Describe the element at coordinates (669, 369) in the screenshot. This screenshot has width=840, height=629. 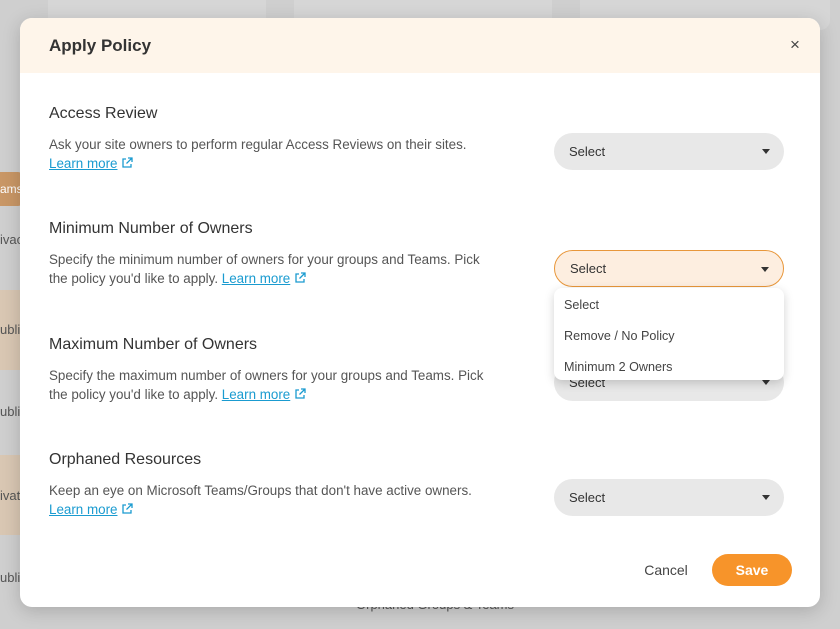
I see `dropdown-option: Minimum 2 Owners` at that location.